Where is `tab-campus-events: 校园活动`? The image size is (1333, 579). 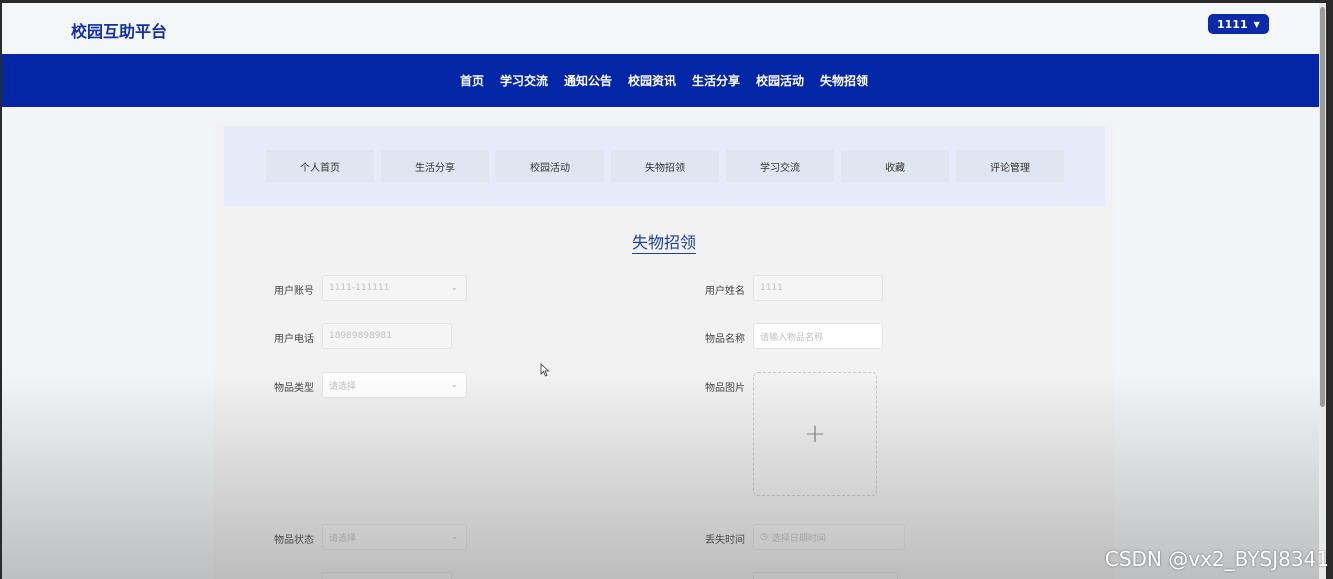 tab-campus-events: 校园活动 is located at coordinates (550, 166).